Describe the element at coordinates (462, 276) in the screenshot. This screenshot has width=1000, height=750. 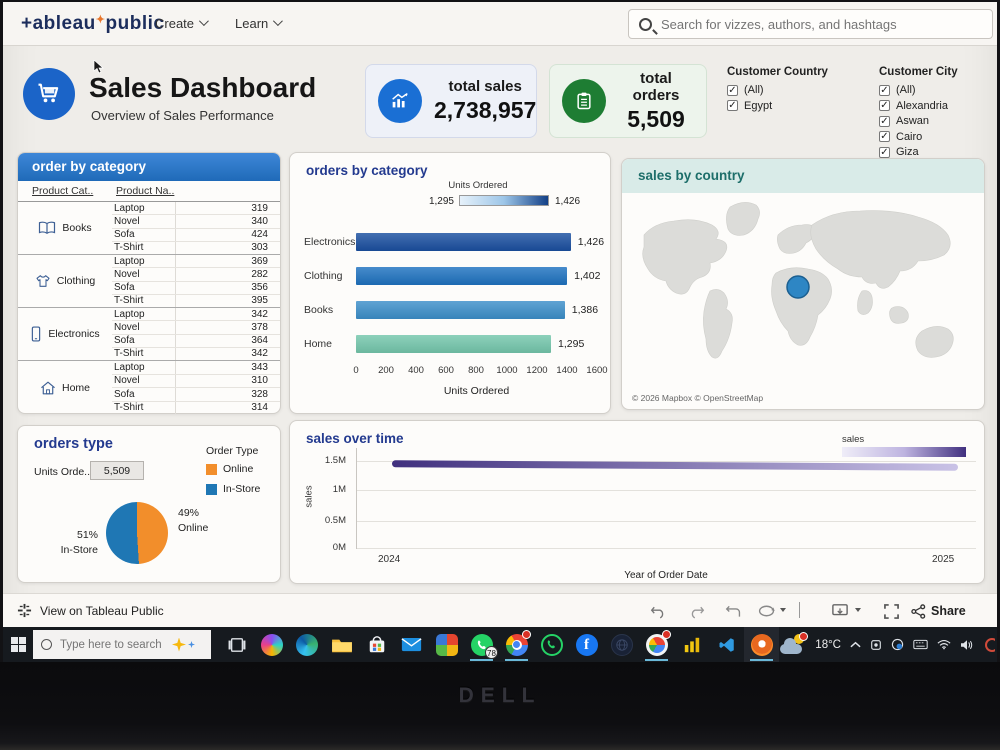
I see `bar-clothing` at that location.